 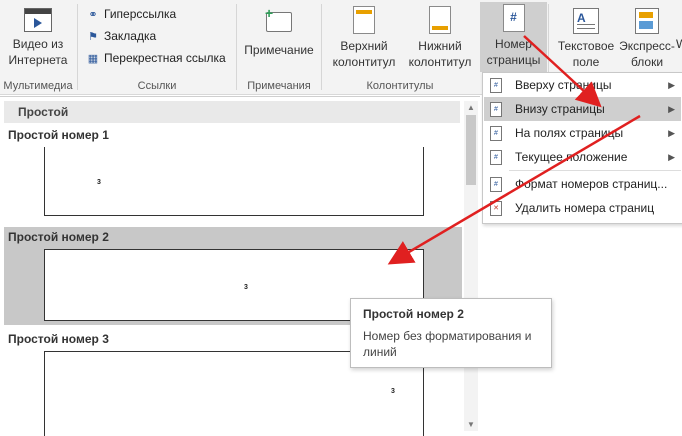 I want to click on hyperlink-button: ⚭ Гиперссылка, so click(x=131, y=14).